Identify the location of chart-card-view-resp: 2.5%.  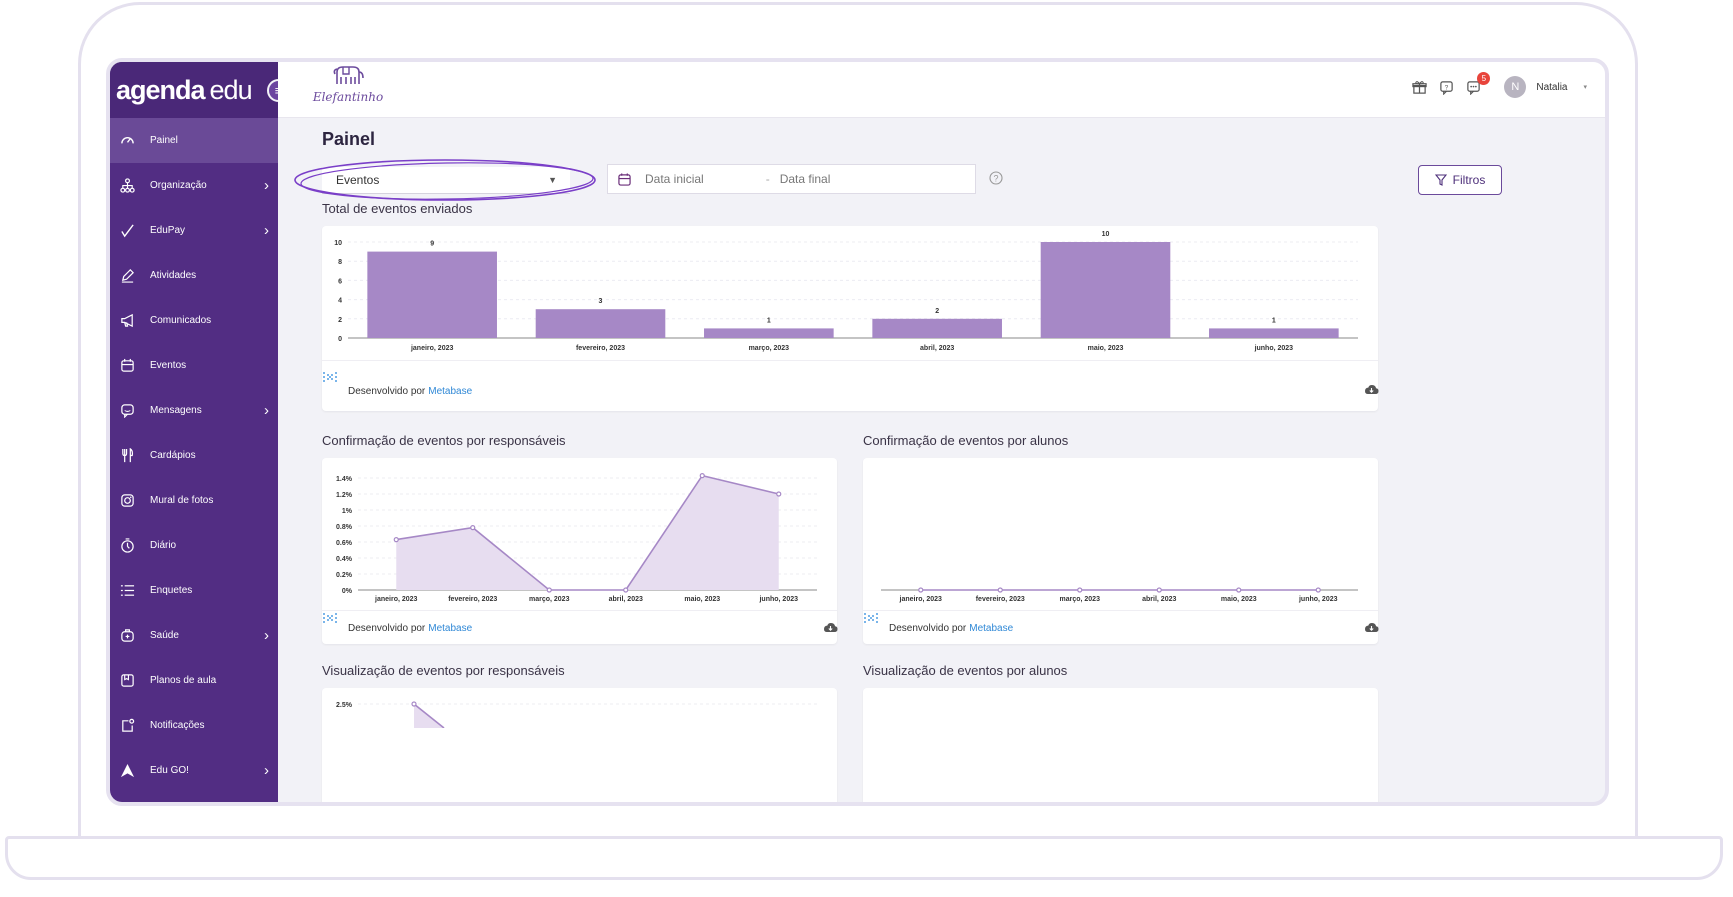
(579, 745).